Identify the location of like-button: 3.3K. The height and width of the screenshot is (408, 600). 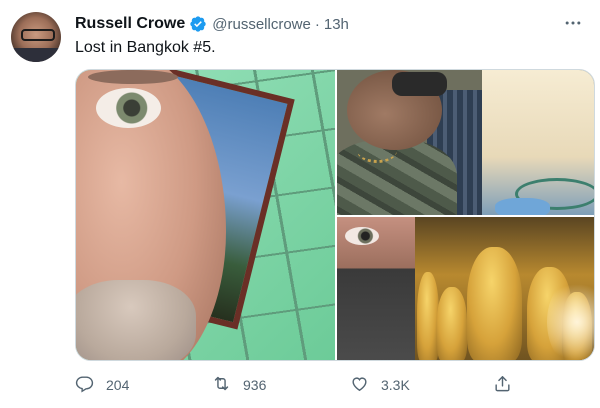
(380, 385).